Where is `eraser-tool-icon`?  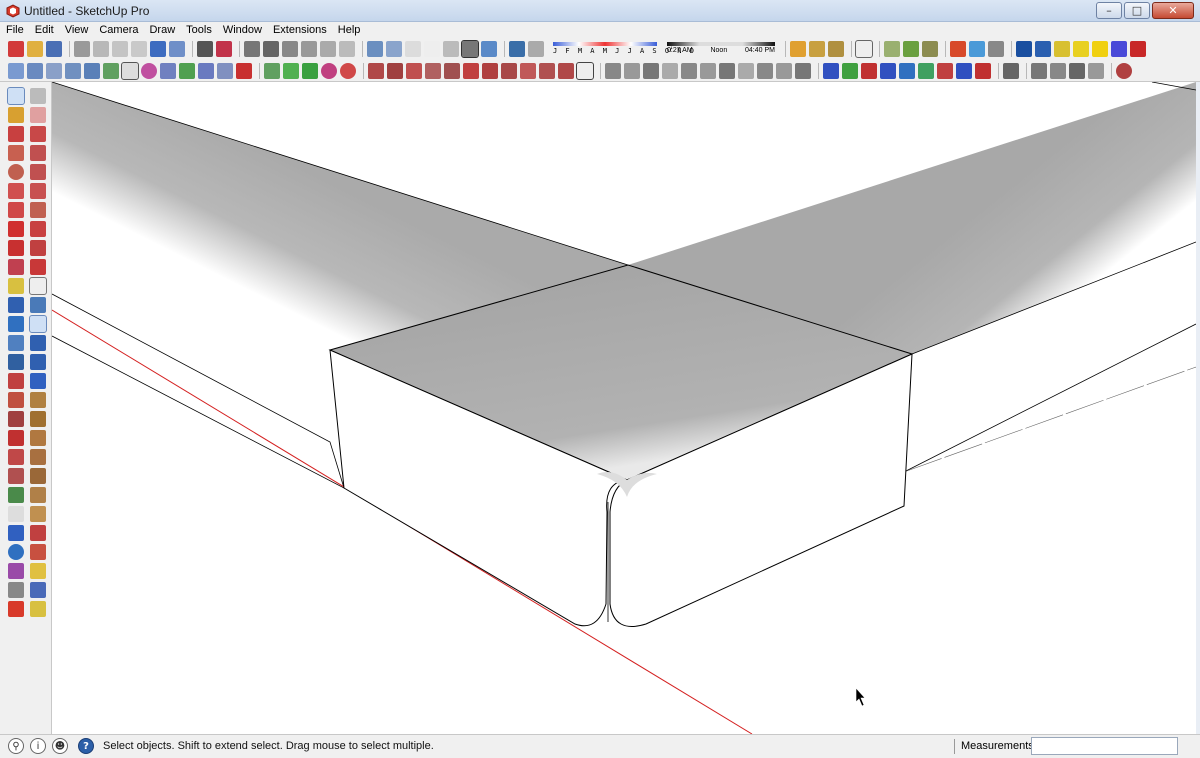 eraser-tool-icon is located at coordinates (38, 115).